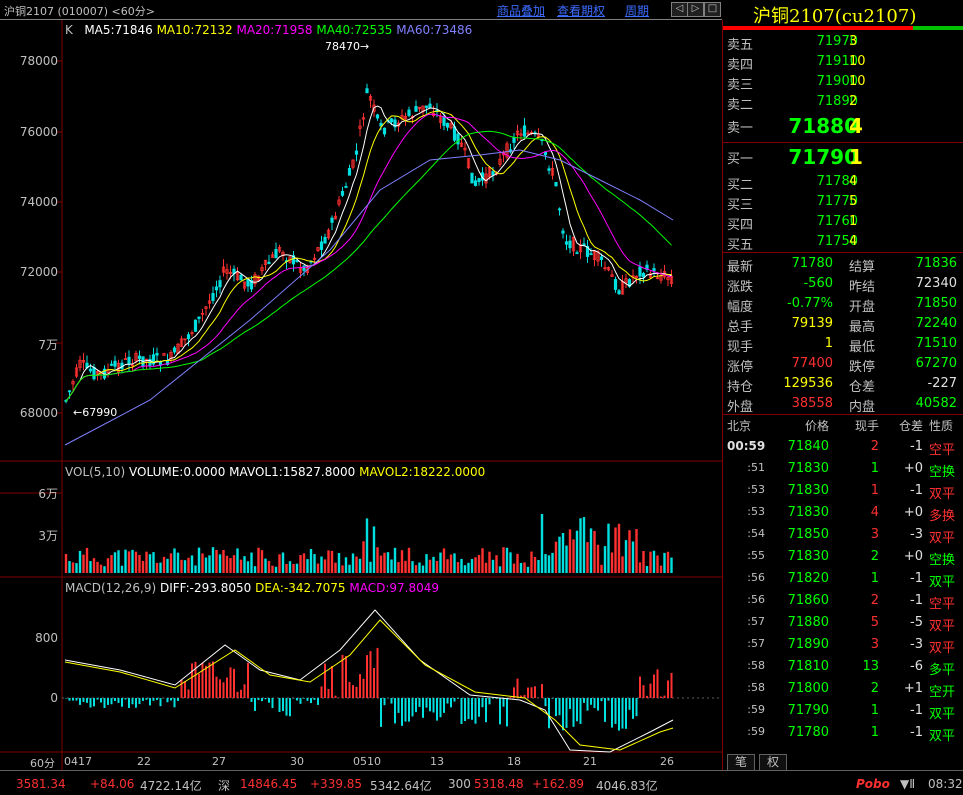 This screenshot has width=963, height=795. Describe the element at coordinates (95, 472) in the screenshot. I see `vol-name: VOL(5,10)` at that location.